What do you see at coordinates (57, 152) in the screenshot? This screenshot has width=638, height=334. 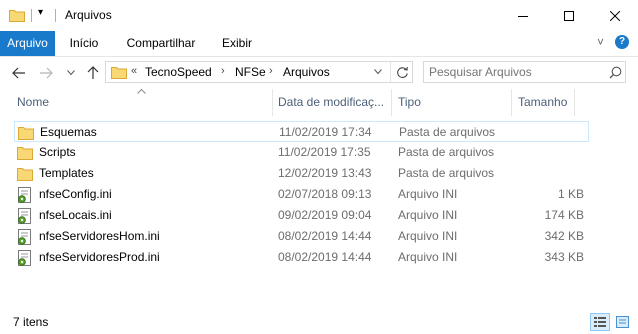 I see `file-name: Scripts` at bounding box center [57, 152].